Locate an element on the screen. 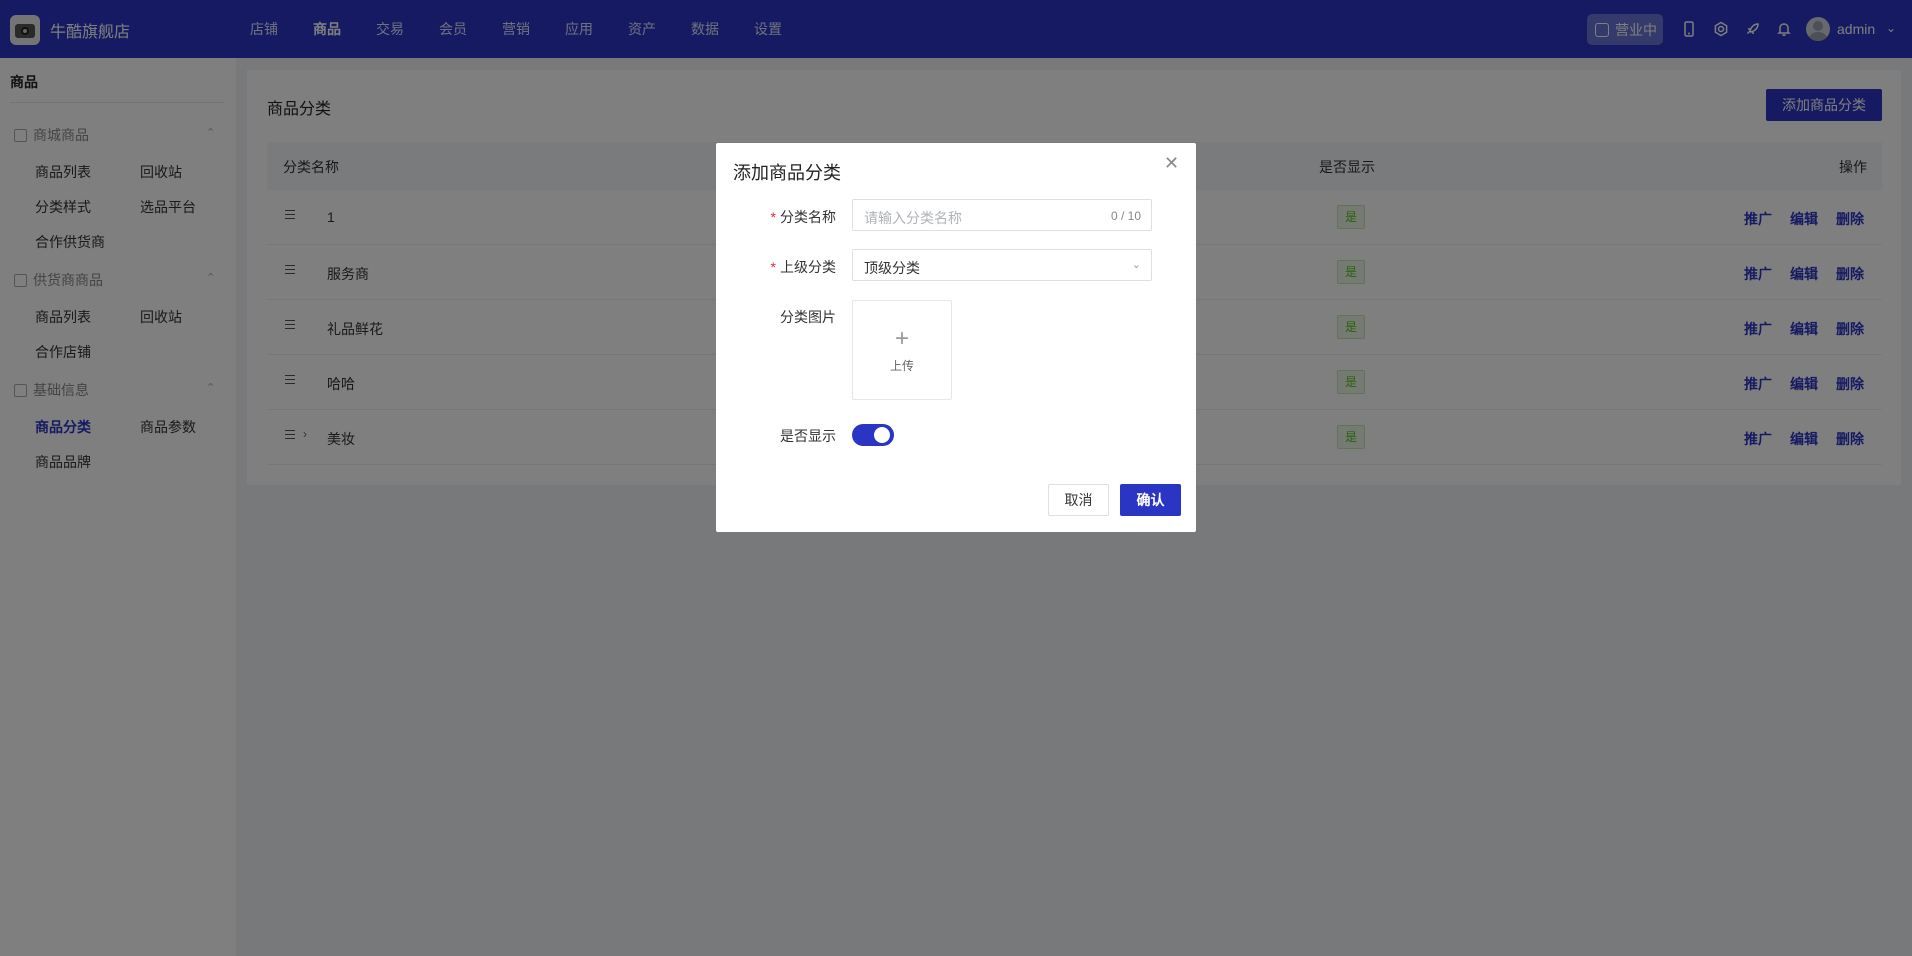 The height and width of the screenshot is (956, 1912). show-toggle-label: 是否显示 is located at coordinates (808, 436).